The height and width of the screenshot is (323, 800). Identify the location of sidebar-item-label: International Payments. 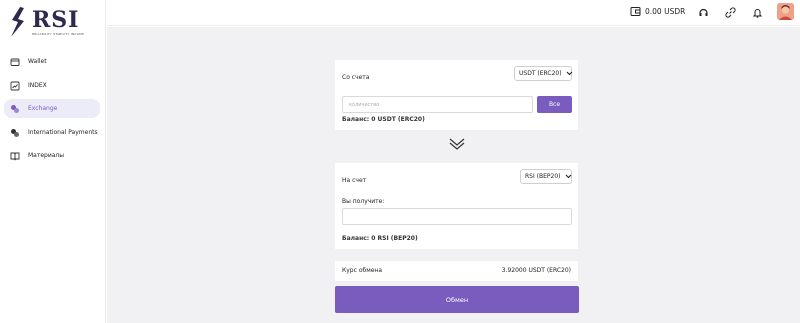
(63, 132).